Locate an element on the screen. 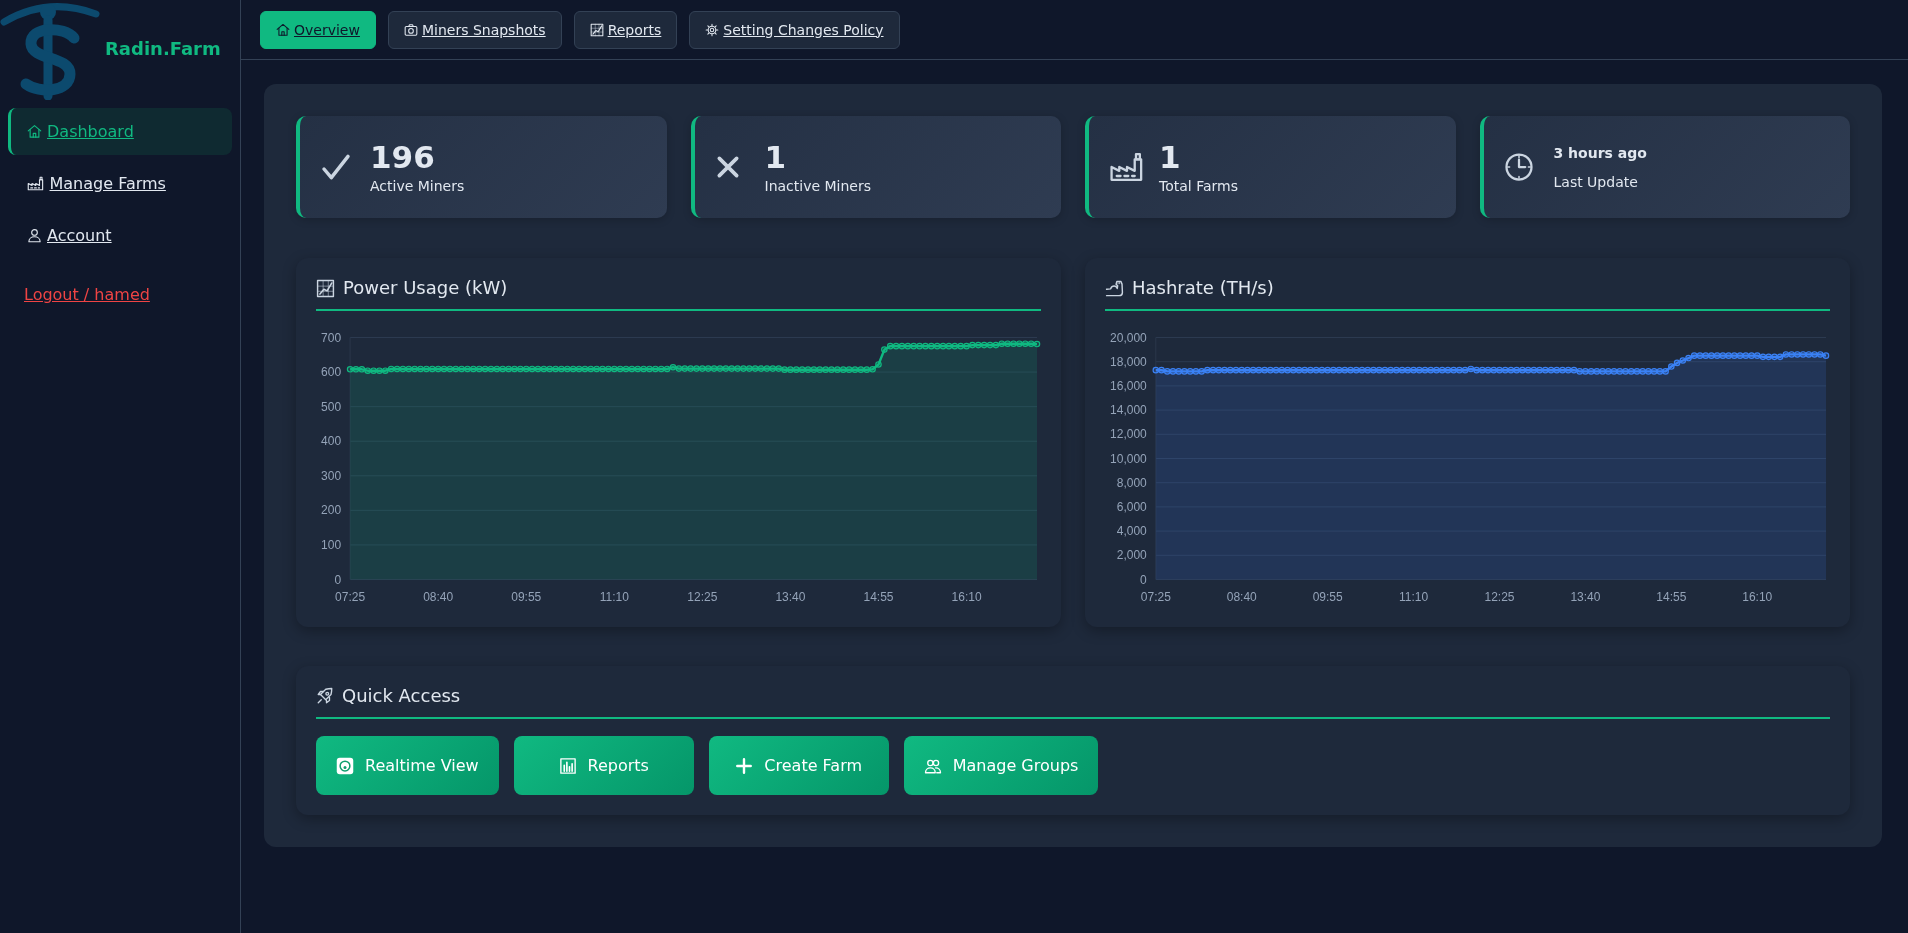  y-tick-label: 10,000 is located at coordinates (1128, 458).